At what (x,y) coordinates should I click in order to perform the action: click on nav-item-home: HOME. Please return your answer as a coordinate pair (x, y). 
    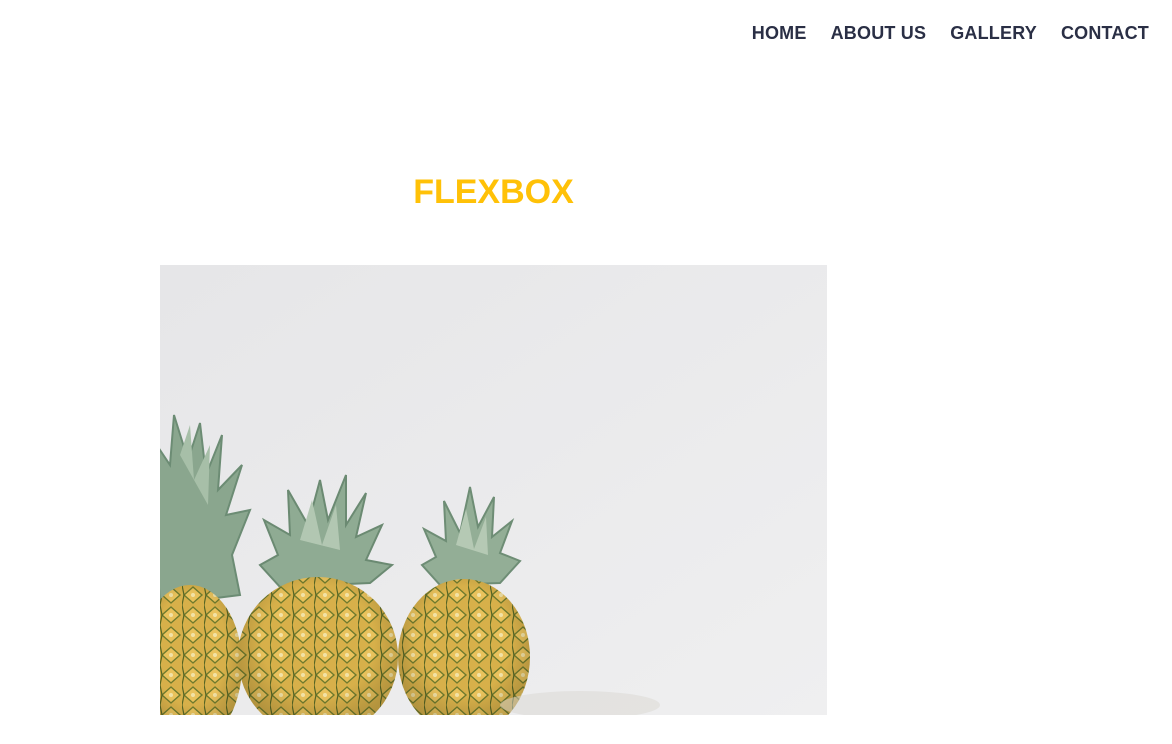
    Looking at the image, I should click on (779, 33).